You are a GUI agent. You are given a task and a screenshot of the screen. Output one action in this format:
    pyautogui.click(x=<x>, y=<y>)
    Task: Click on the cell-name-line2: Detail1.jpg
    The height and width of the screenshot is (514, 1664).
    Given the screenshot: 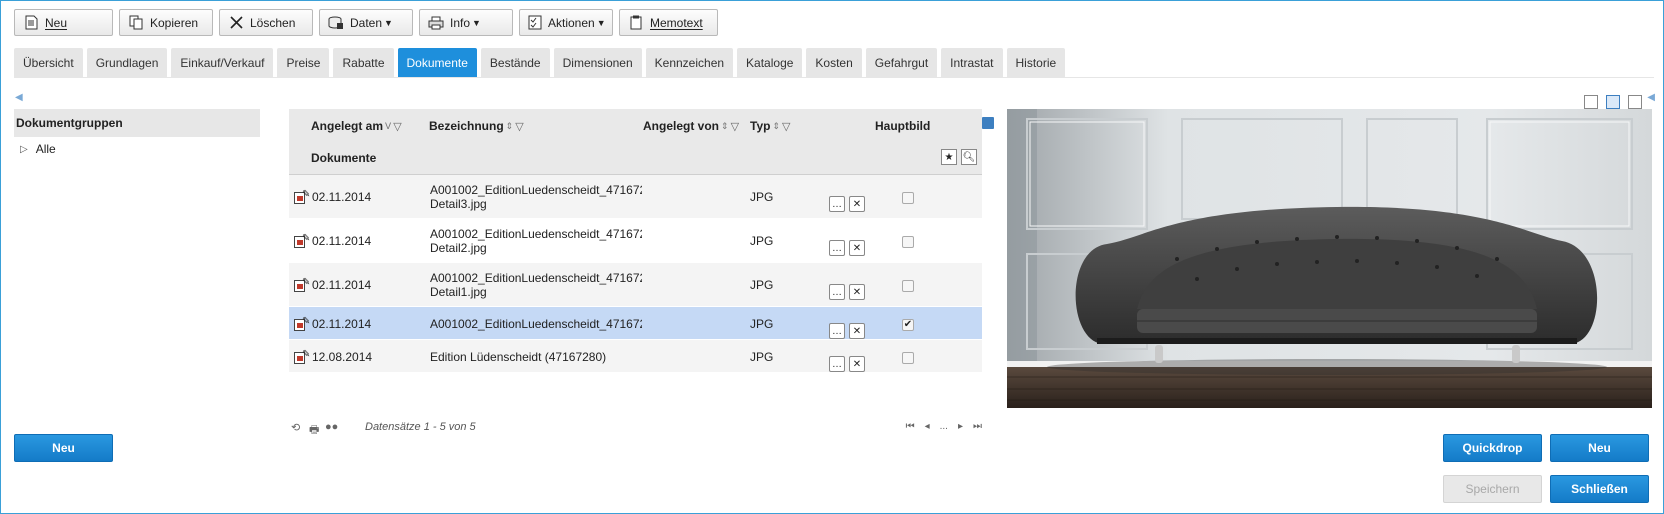 What is the action you would take?
    pyautogui.click(x=458, y=292)
    